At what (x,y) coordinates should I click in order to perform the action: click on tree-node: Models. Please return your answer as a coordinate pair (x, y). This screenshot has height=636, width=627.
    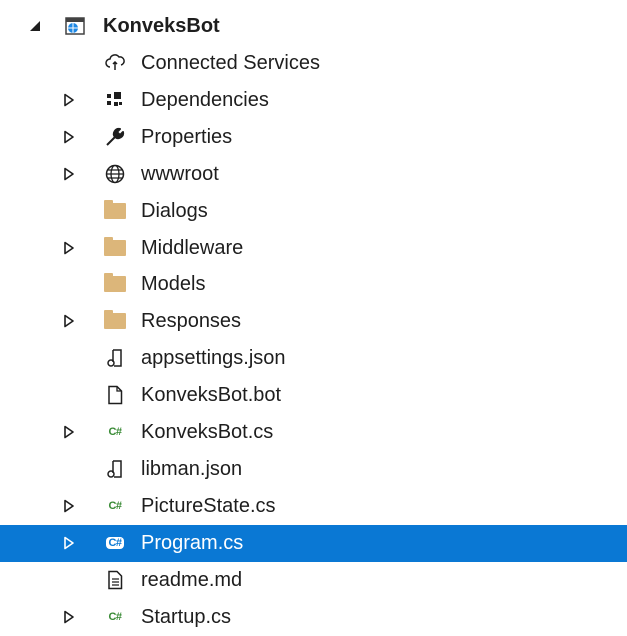
    Looking at the image, I should click on (313, 284).